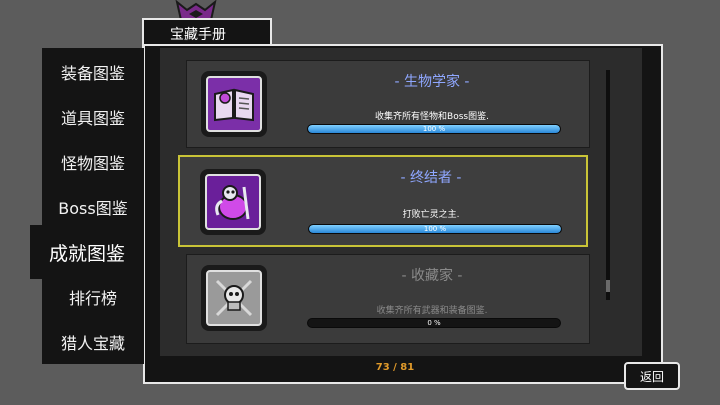  Describe the element at coordinates (432, 82) in the screenshot. I see `achievement-name: - 生物学家 -` at that location.